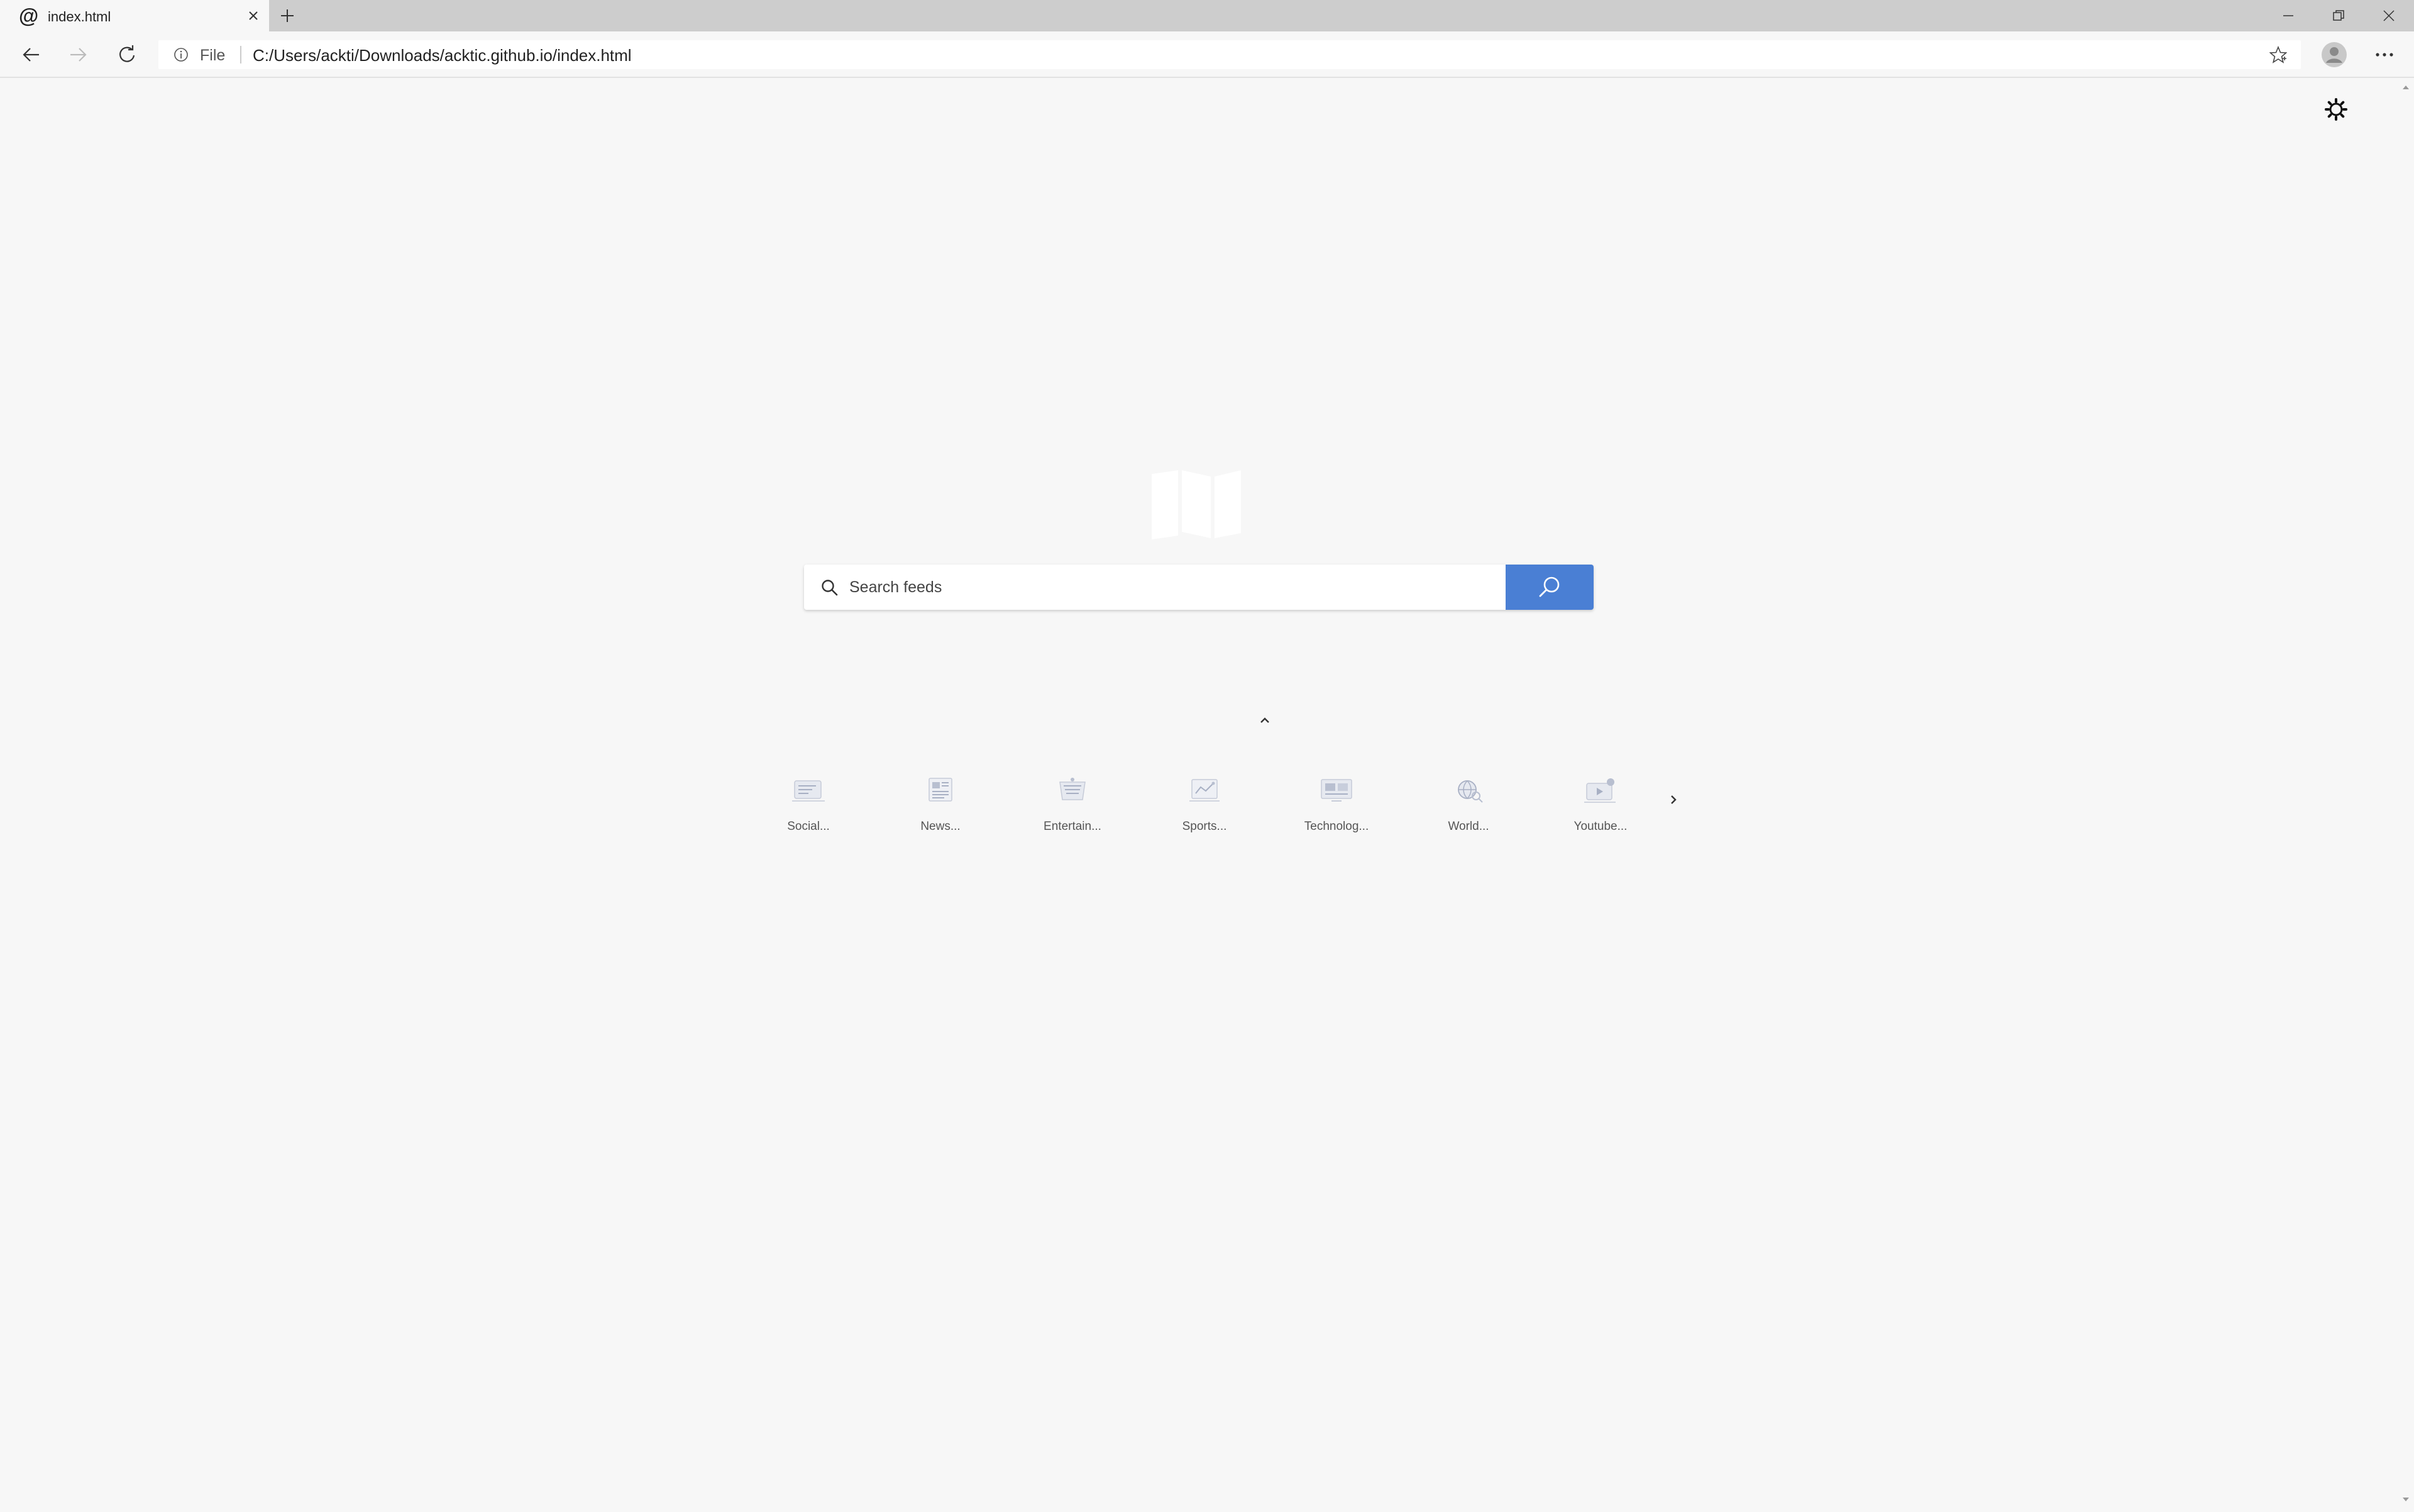 The image size is (2414, 1512). What do you see at coordinates (1207, 15) in the screenshot?
I see `browser-titlebar: @ index.html` at bounding box center [1207, 15].